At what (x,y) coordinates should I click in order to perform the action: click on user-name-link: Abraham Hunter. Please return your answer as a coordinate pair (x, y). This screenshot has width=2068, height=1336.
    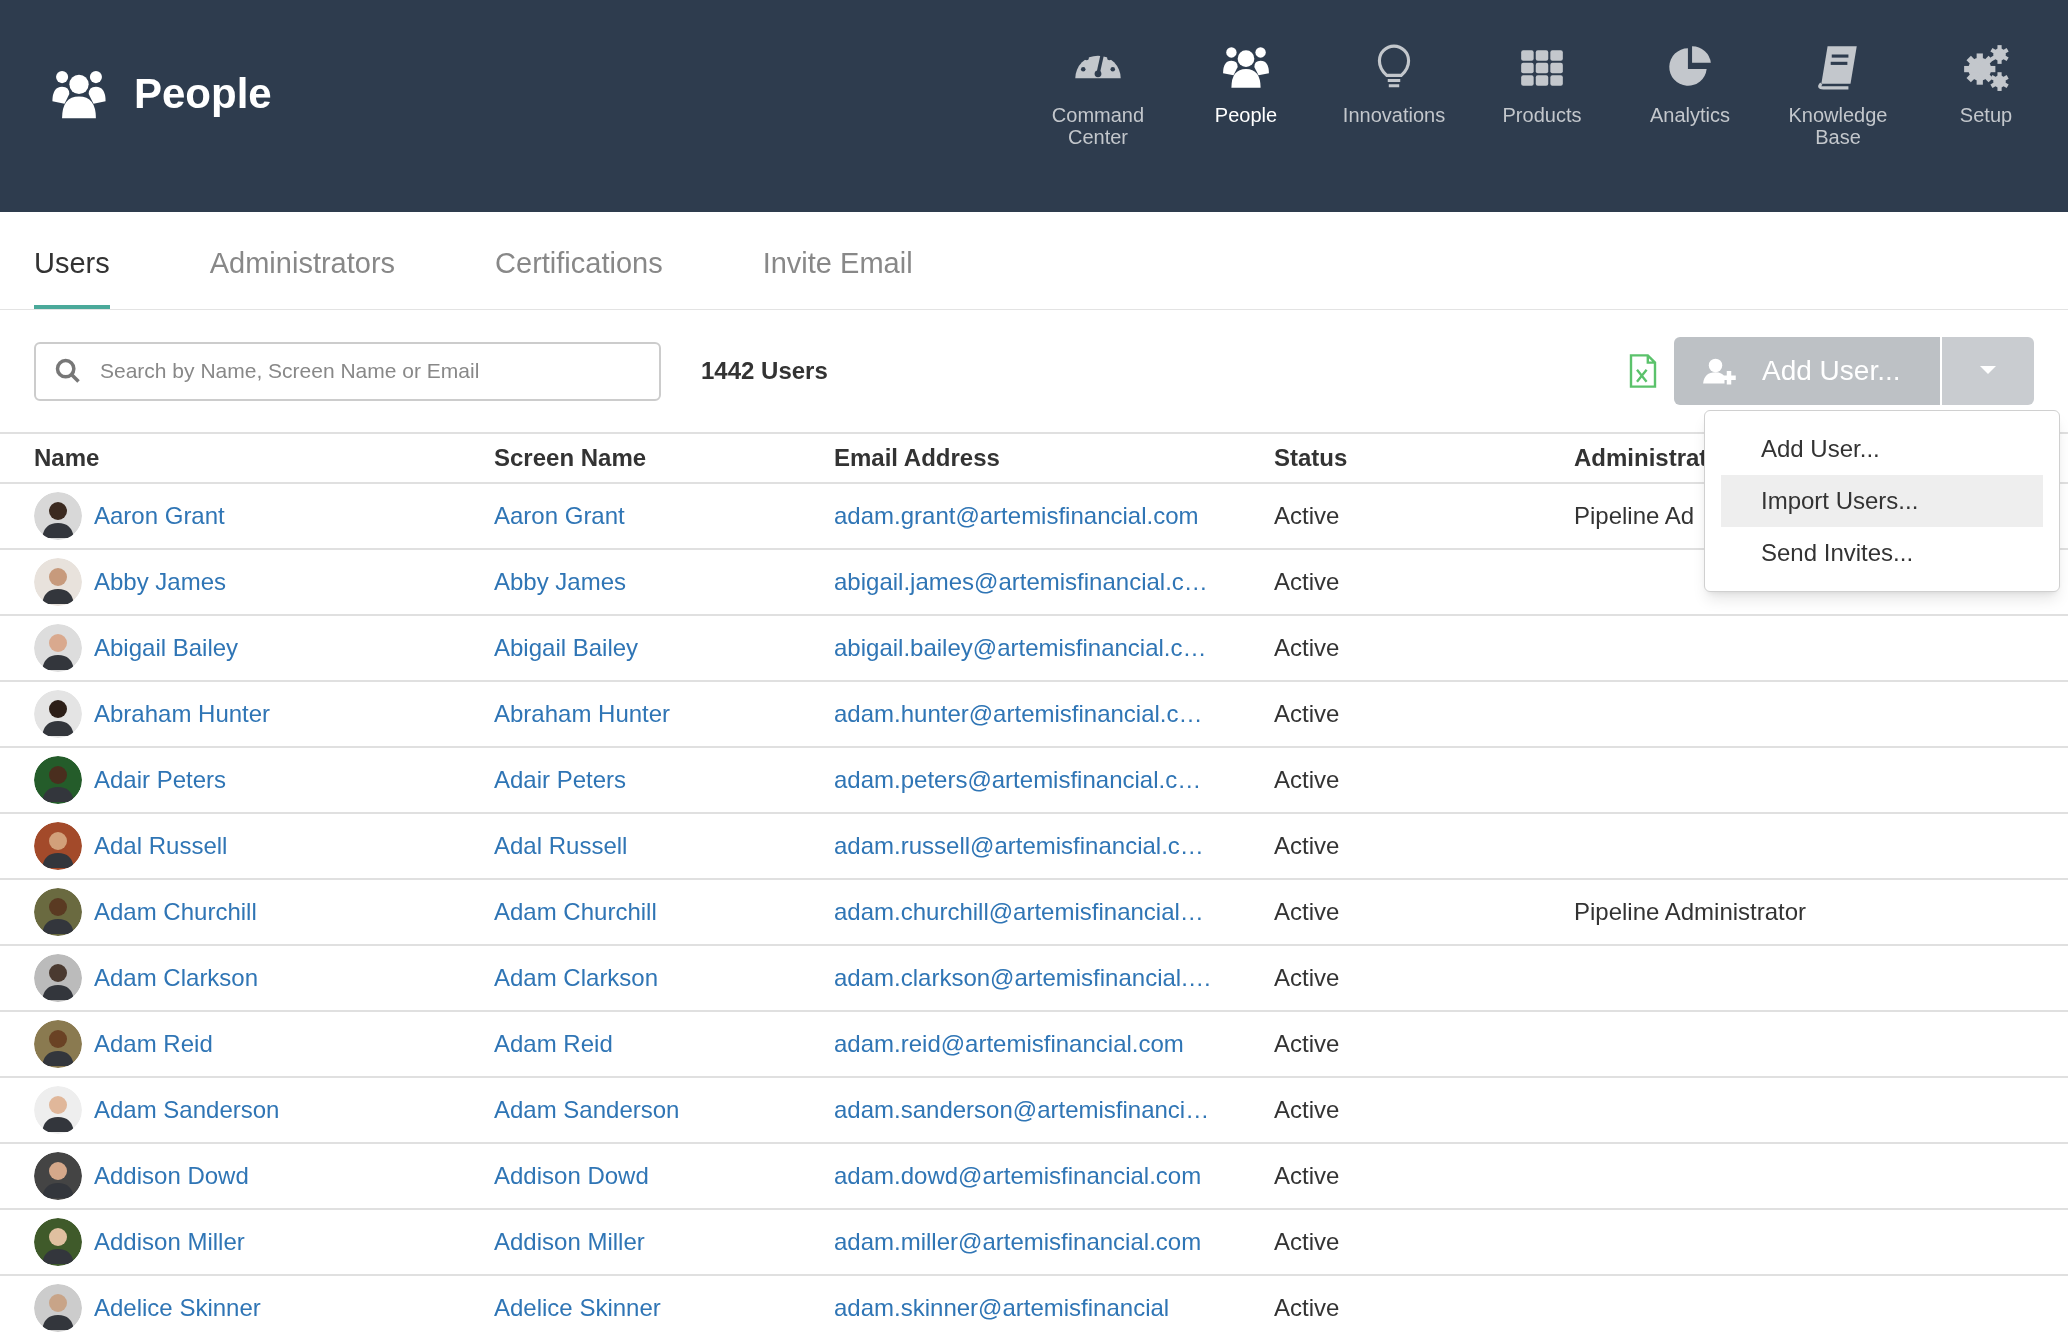
    Looking at the image, I should click on (182, 714).